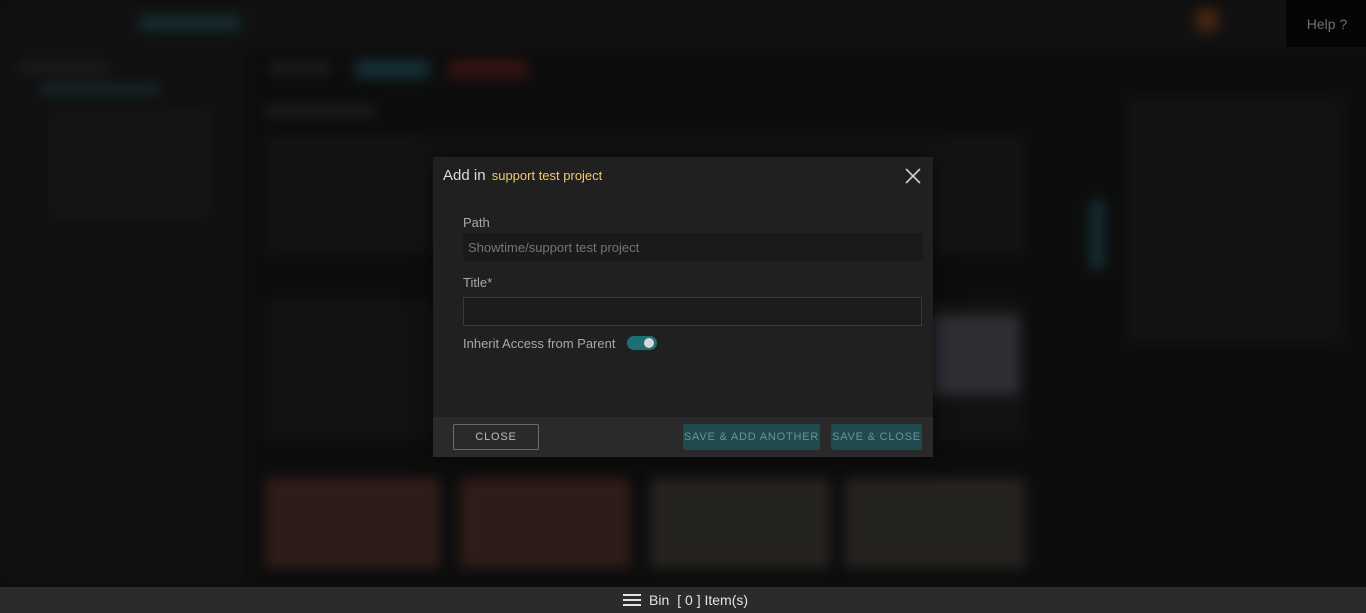  I want to click on bin-bar: Bin [ 0 ] Item(s), so click(683, 600).